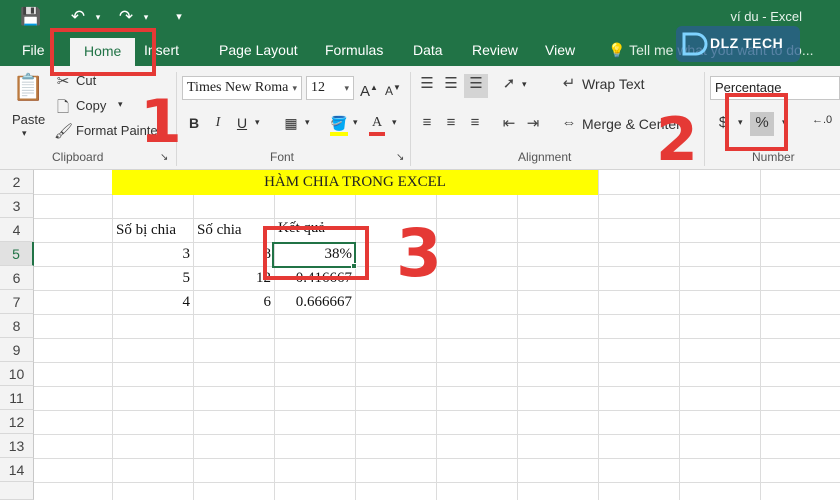 The image size is (840, 500). Describe the element at coordinates (307, 122) in the screenshot. I see `borders-dropdown-icon: ▾` at that location.